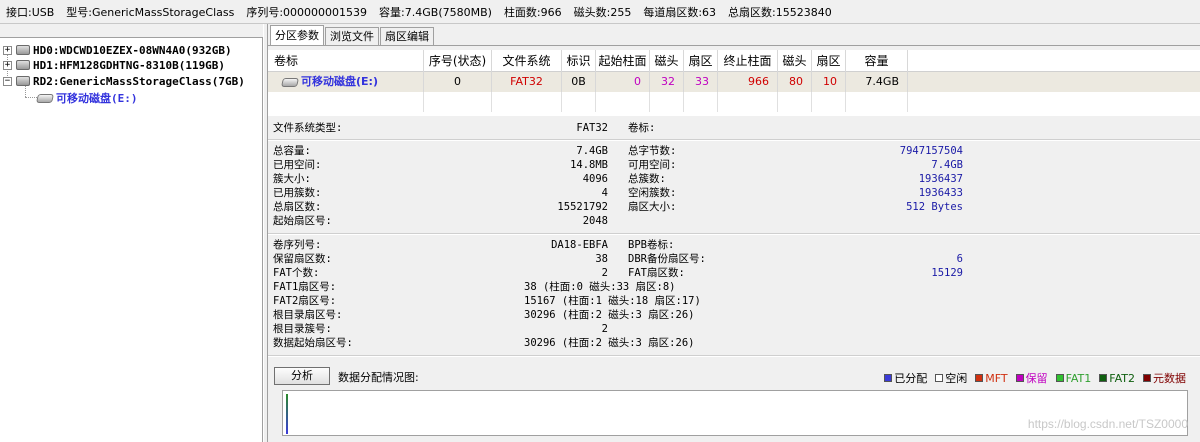  What do you see at coordinates (947, 273) in the screenshot?
I see `fat-sectors-value: 15129` at bounding box center [947, 273].